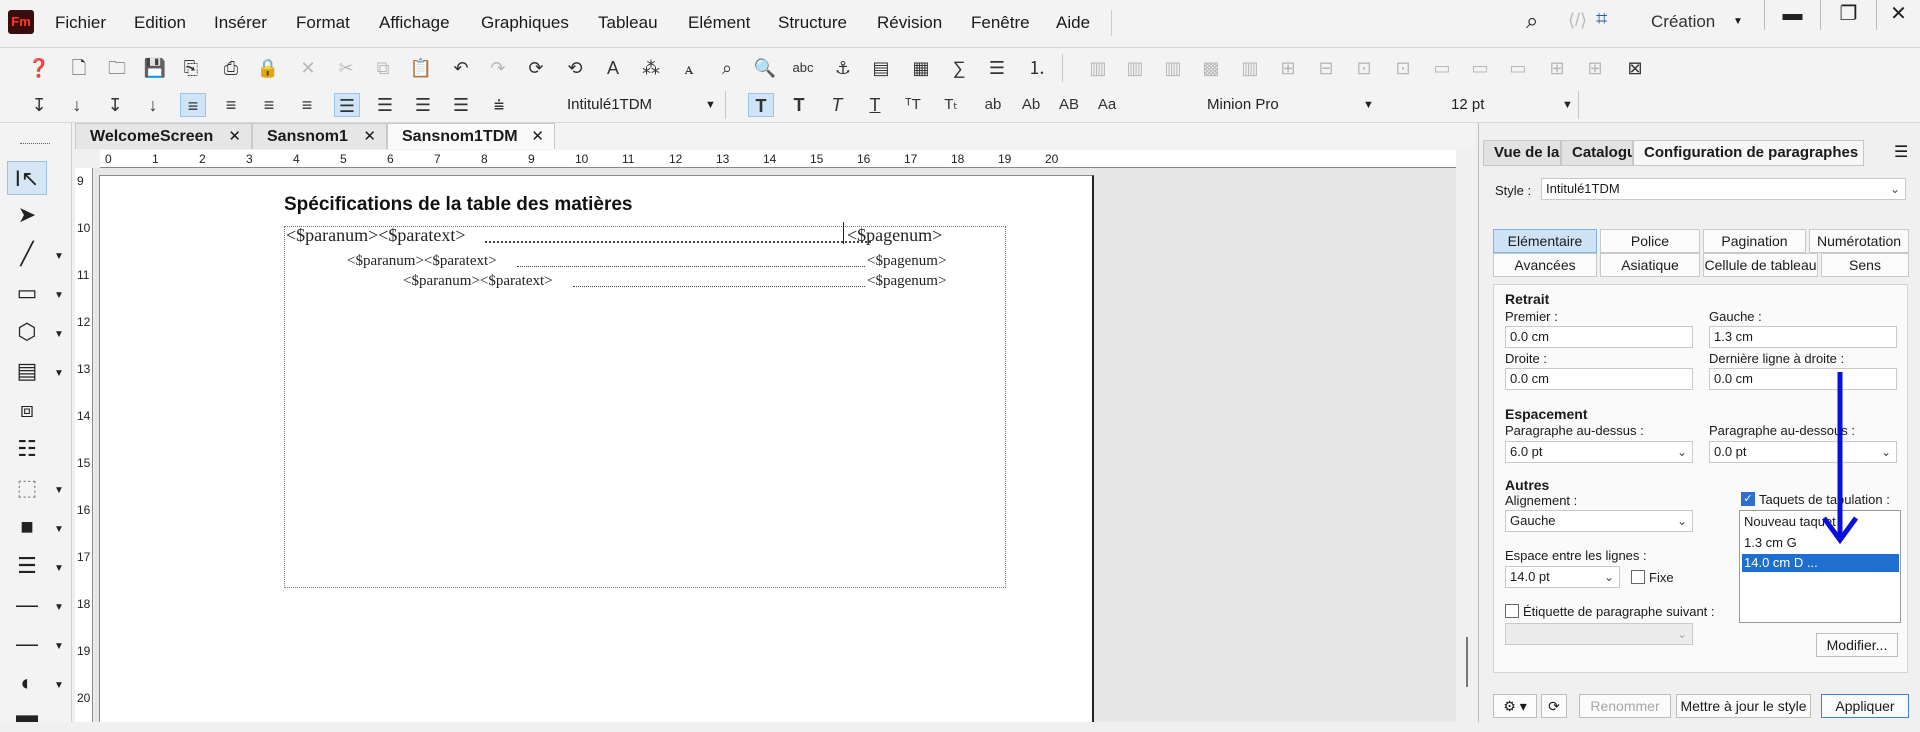  Describe the element at coordinates (1650, 241) in the screenshot. I see `category-police: Police` at that location.